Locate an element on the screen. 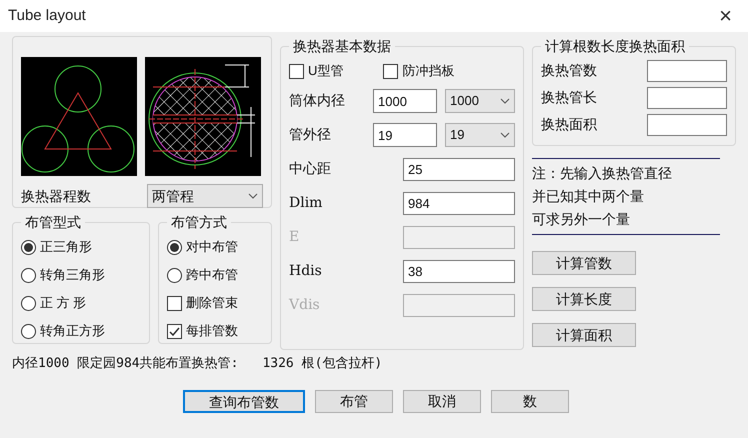  dialog-button: 取消 is located at coordinates (442, 401).